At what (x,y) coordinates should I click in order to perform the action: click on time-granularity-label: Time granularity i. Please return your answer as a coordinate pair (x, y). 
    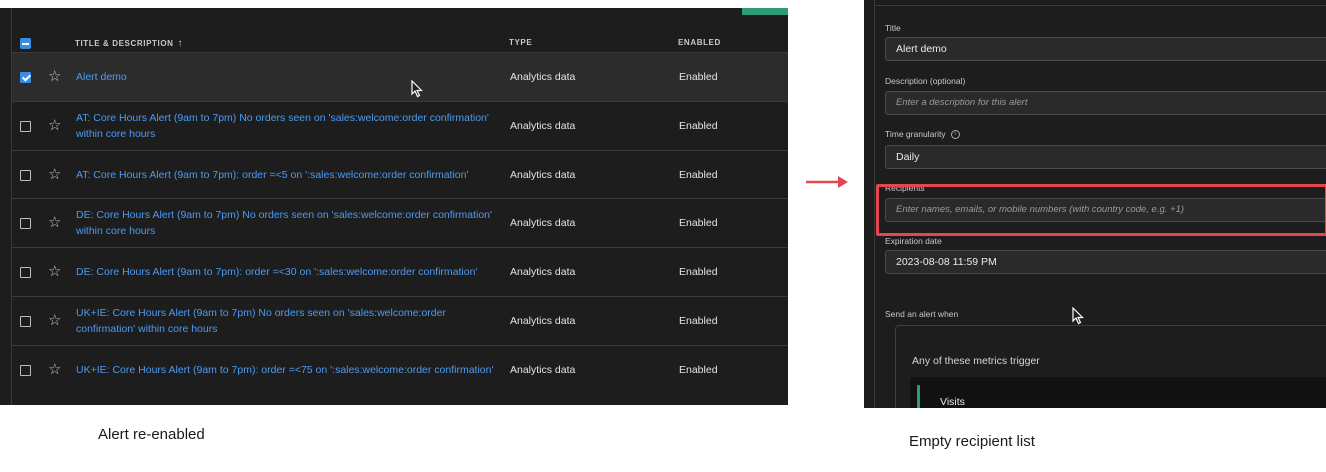
    Looking at the image, I should click on (922, 134).